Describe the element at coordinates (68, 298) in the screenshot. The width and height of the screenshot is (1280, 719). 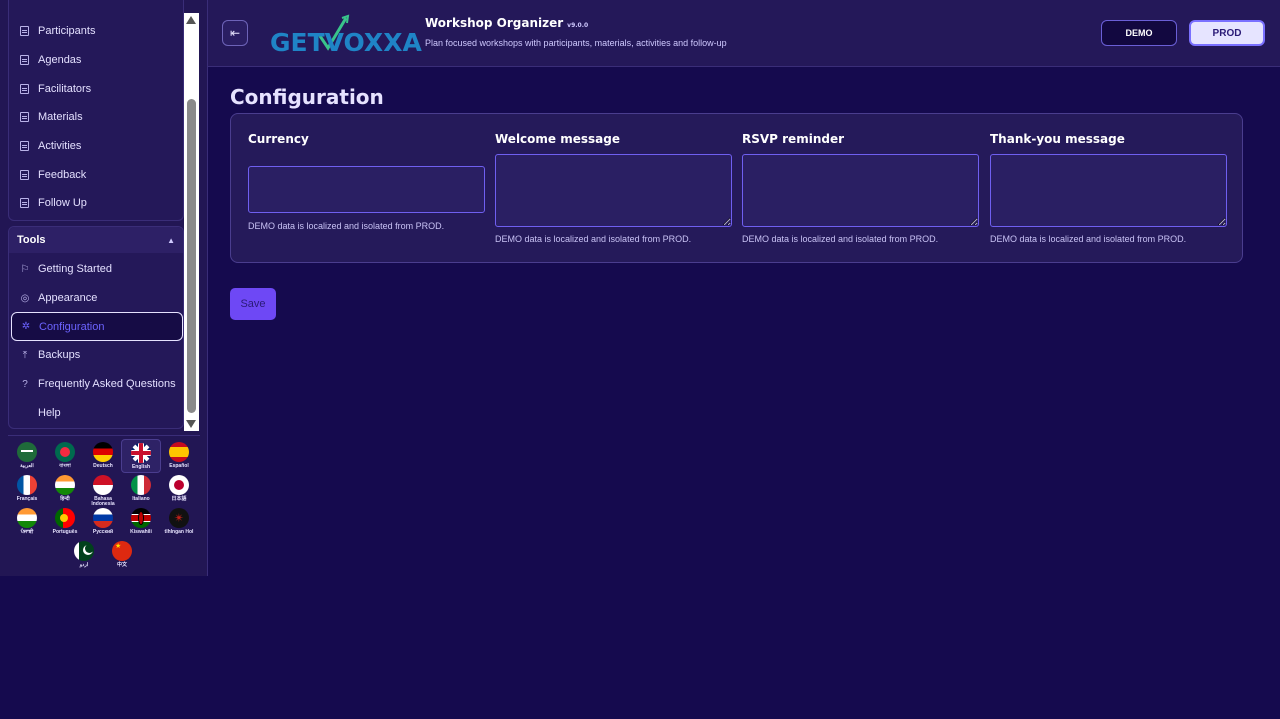
I see `sidebar-item-label: Appearance` at that location.